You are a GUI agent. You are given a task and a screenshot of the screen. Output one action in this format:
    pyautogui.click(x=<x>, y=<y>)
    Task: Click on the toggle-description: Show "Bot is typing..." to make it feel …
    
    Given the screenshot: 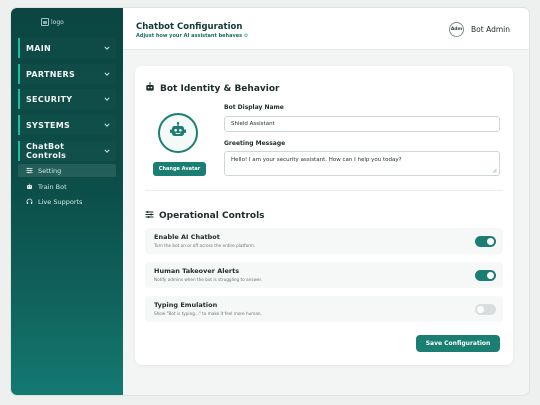 What is the action you would take?
    pyautogui.click(x=208, y=313)
    